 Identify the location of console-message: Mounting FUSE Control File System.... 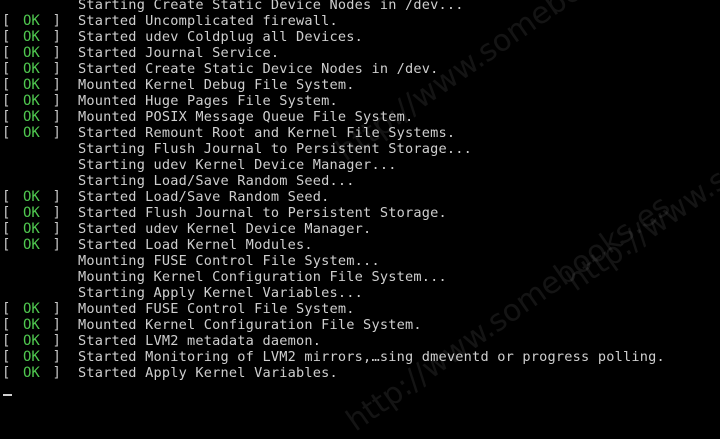
(229, 261).